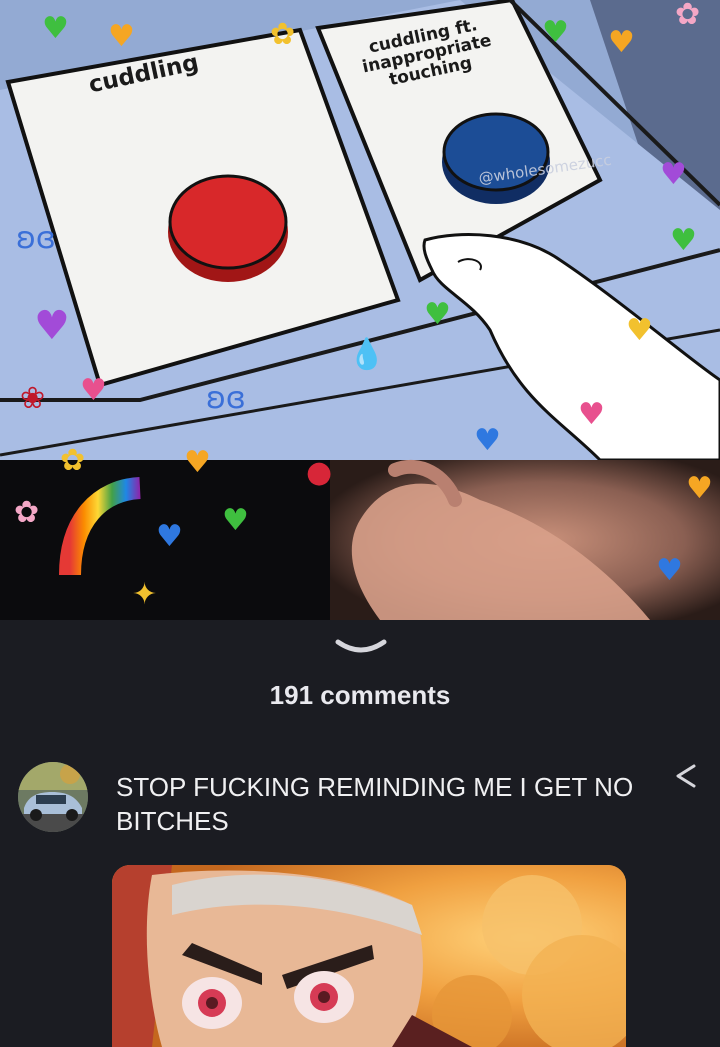 This screenshot has height=1047, width=720. What do you see at coordinates (319, 472) in the screenshot?
I see `cherry-icon: ●` at bounding box center [319, 472].